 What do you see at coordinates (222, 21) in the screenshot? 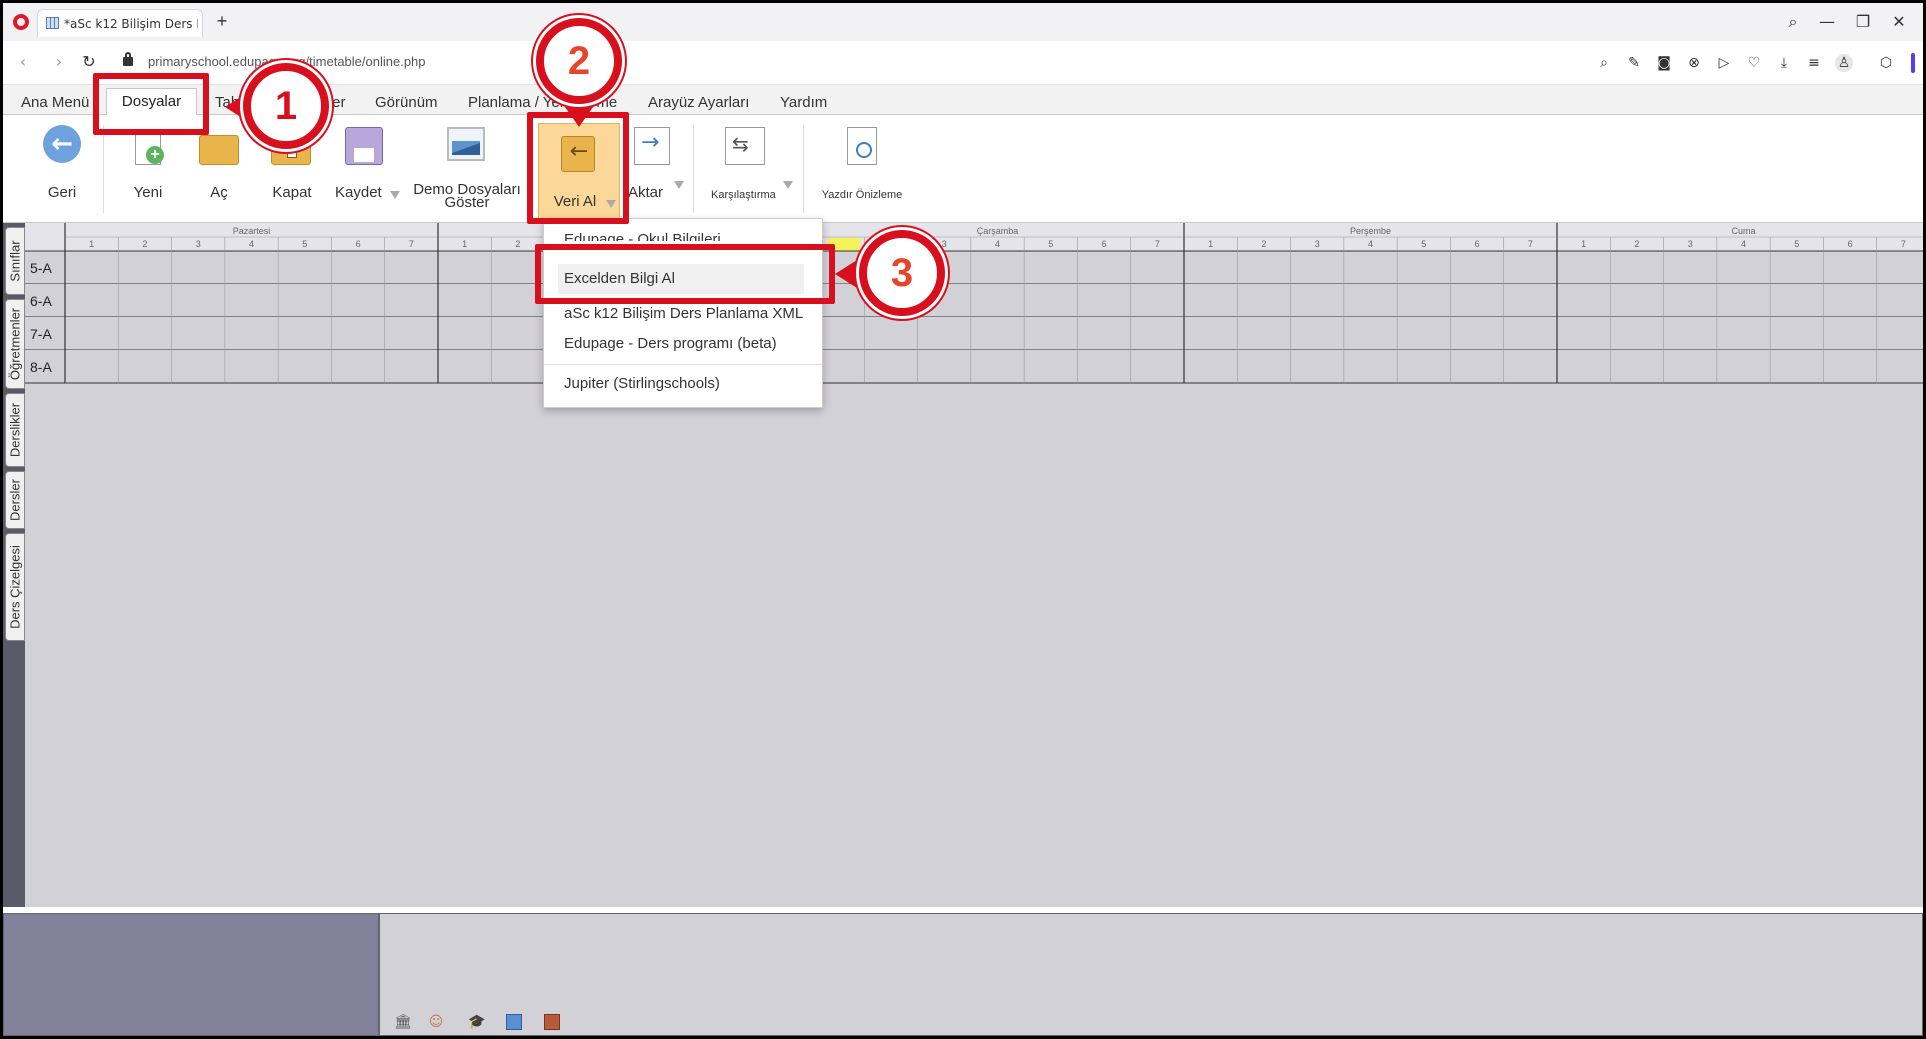
I see `new-tab-button: +` at bounding box center [222, 21].